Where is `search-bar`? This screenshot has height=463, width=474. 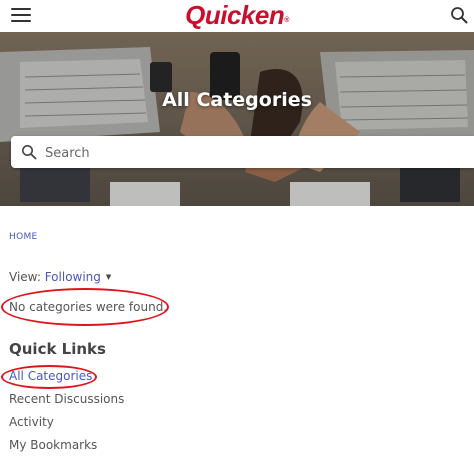
search-bar is located at coordinates (242, 153).